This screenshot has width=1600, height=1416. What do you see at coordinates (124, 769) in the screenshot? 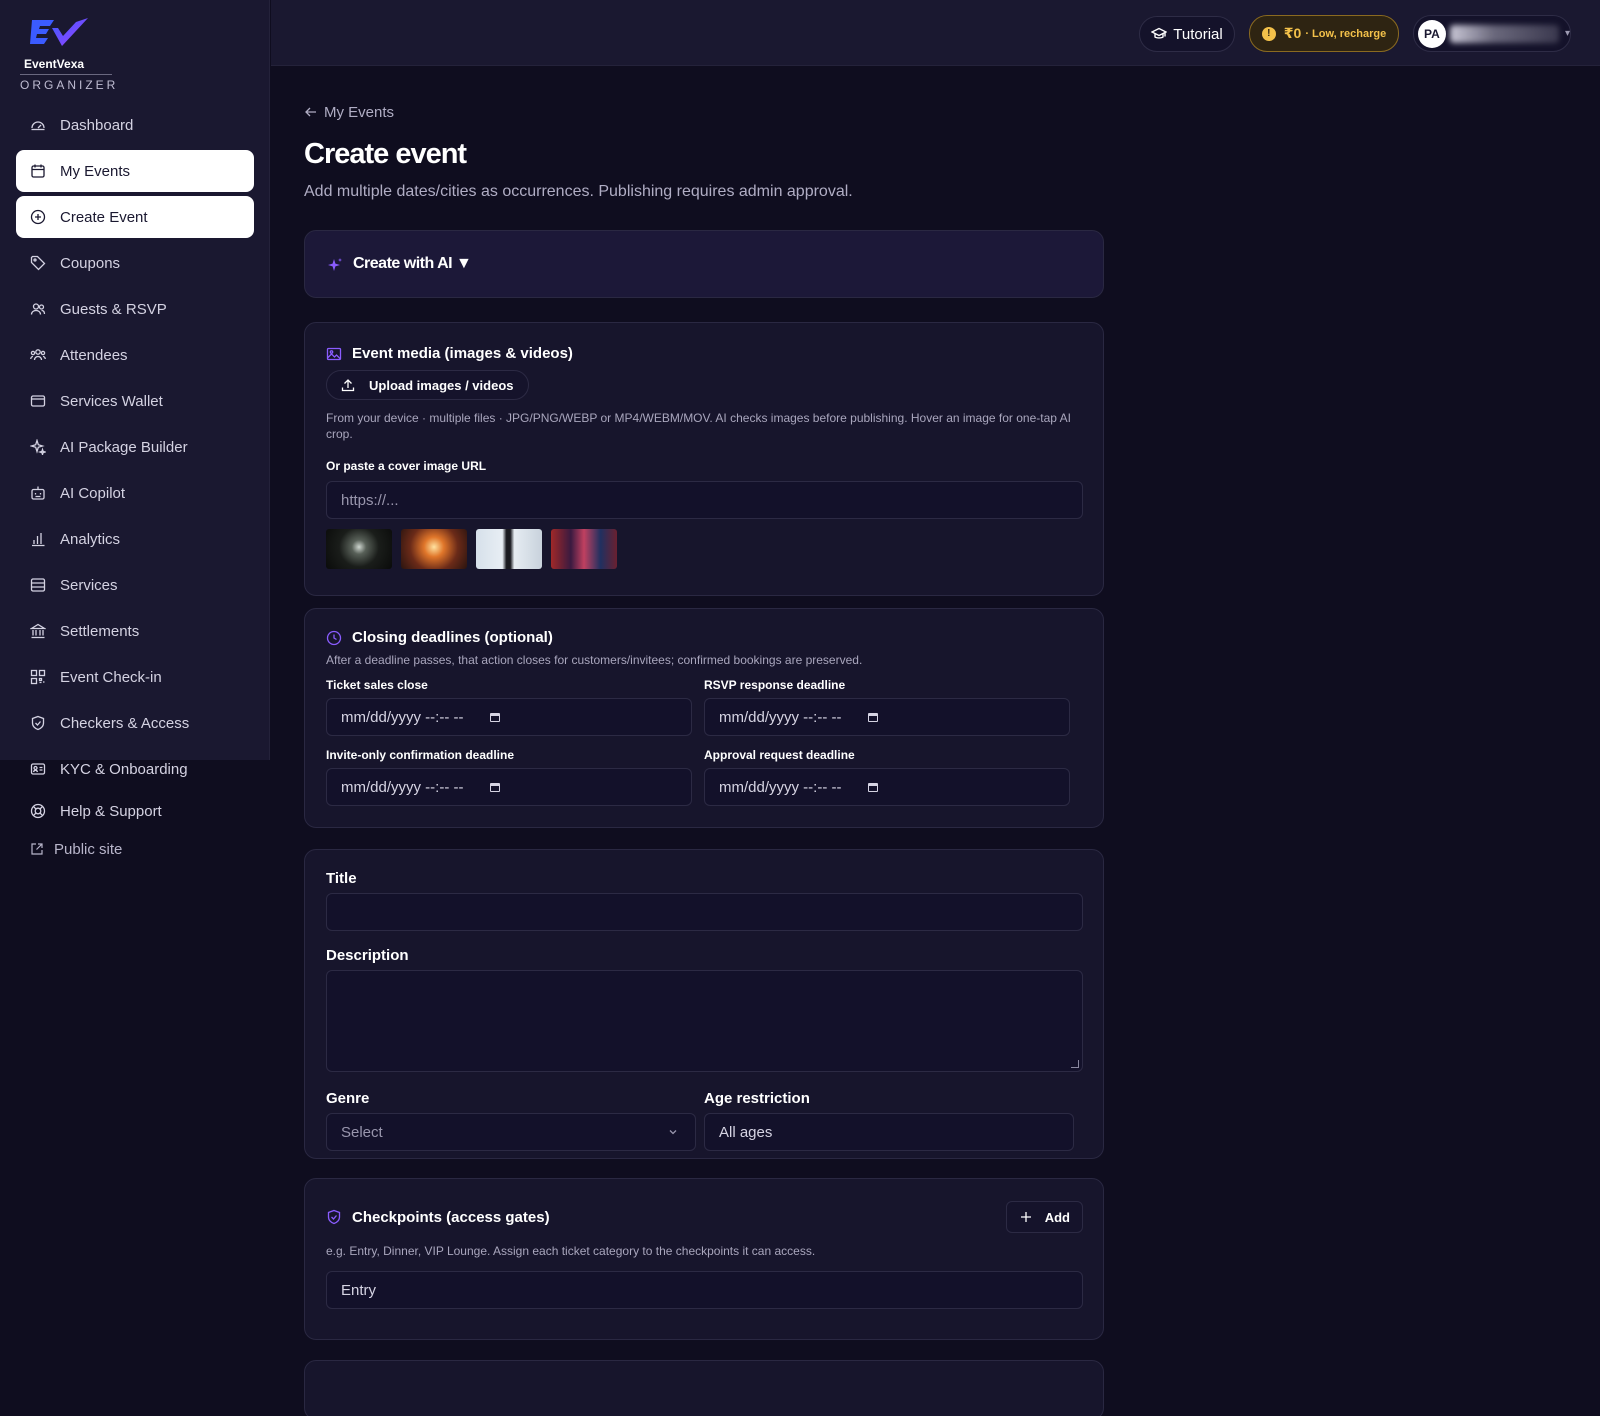
I see `sidebar-item-label: KYC & Onboarding` at bounding box center [124, 769].